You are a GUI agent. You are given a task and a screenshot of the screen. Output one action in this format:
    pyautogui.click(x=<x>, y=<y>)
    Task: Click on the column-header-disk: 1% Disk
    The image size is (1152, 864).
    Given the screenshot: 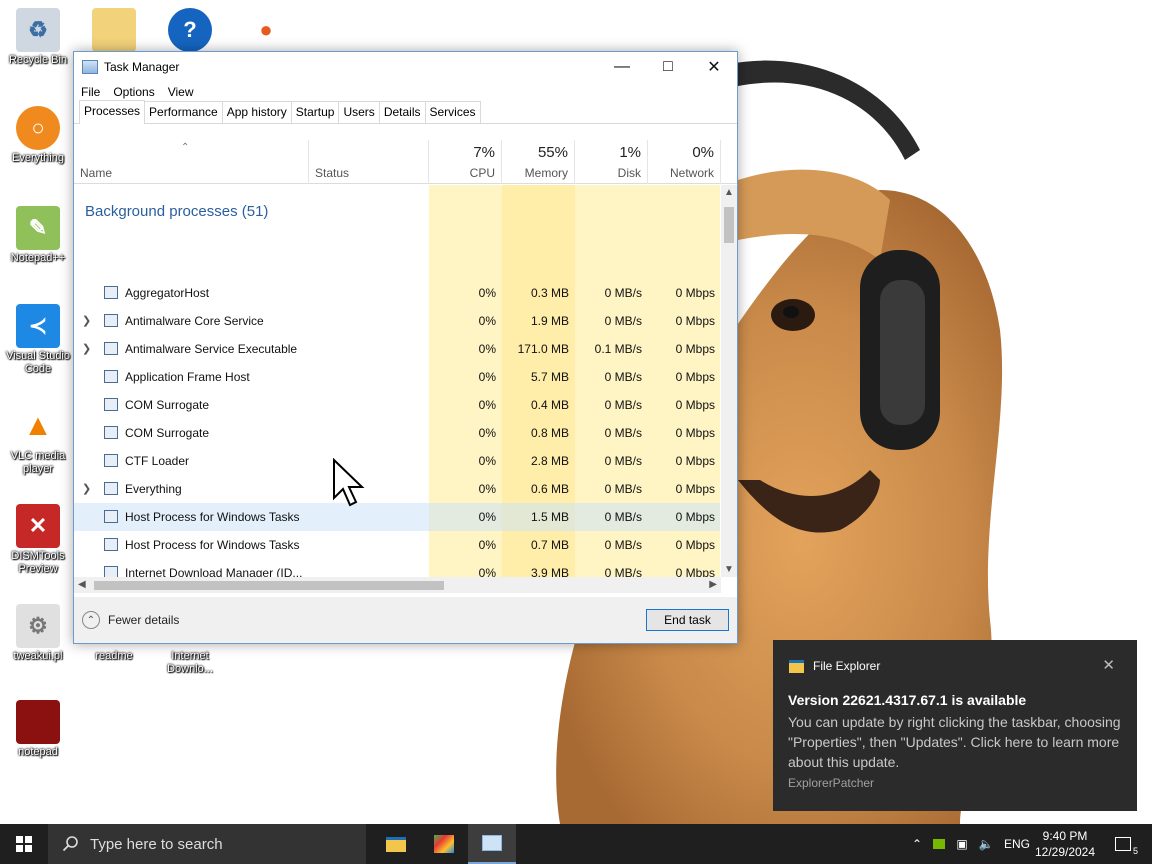 What is the action you would take?
    pyautogui.click(x=611, y=162)
    